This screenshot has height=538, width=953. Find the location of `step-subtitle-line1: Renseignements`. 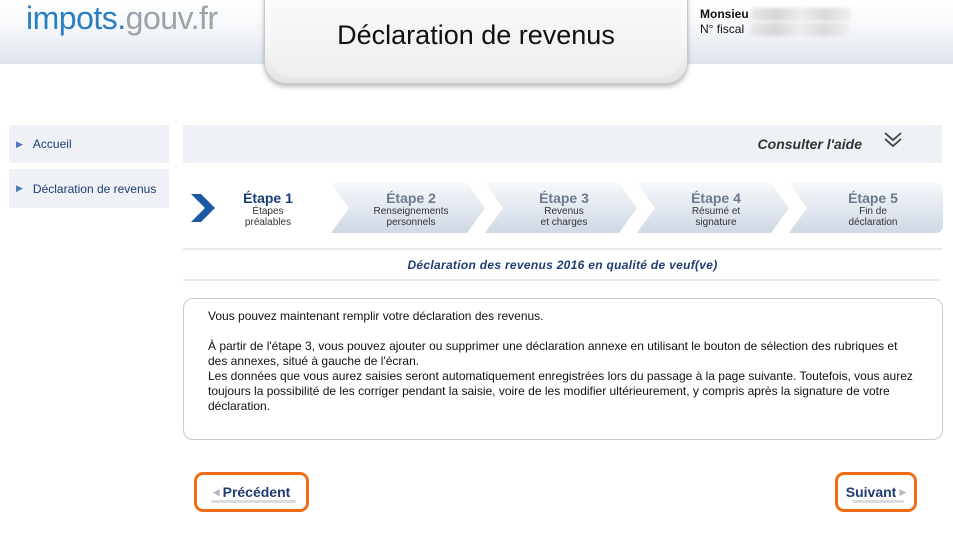

step-subtitle-line1: Renseignements is located at coordinates (411, 211).